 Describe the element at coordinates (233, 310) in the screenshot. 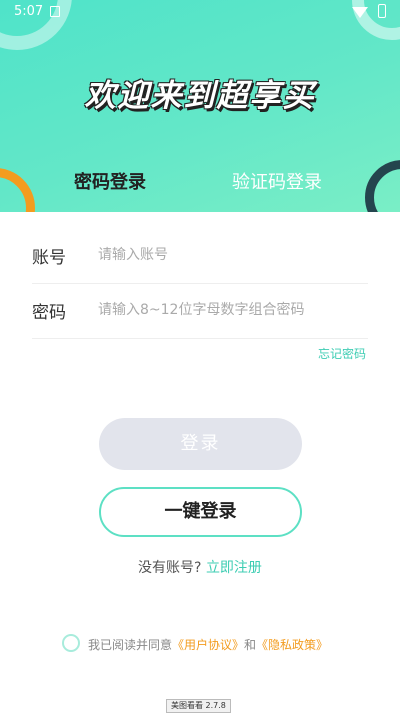

I see `password-input` at that location.